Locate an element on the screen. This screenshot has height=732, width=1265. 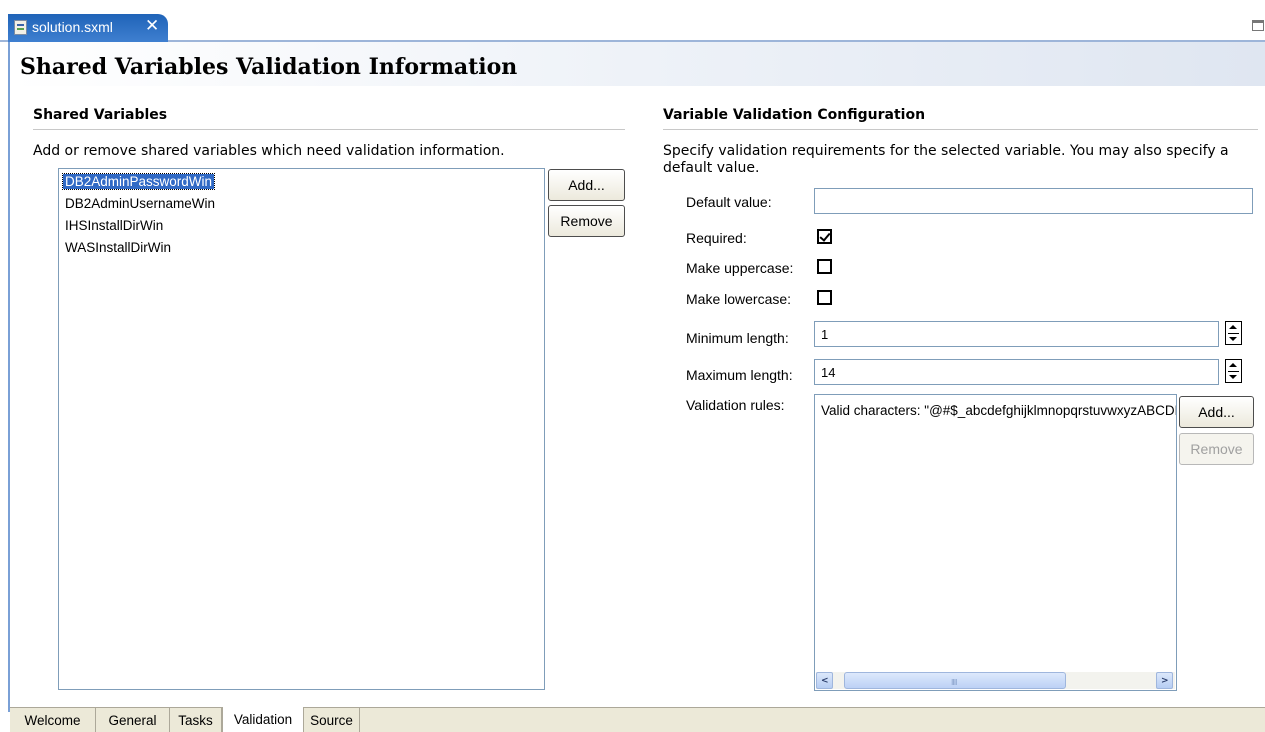
remove-variable-button: Remove is located at coordinates (586, 221).